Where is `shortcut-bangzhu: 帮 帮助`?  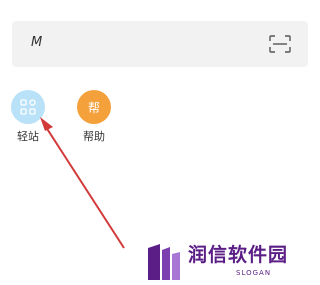
shortcut-bangzhu: 帮 帮助 is located at coordinates (94, 117).